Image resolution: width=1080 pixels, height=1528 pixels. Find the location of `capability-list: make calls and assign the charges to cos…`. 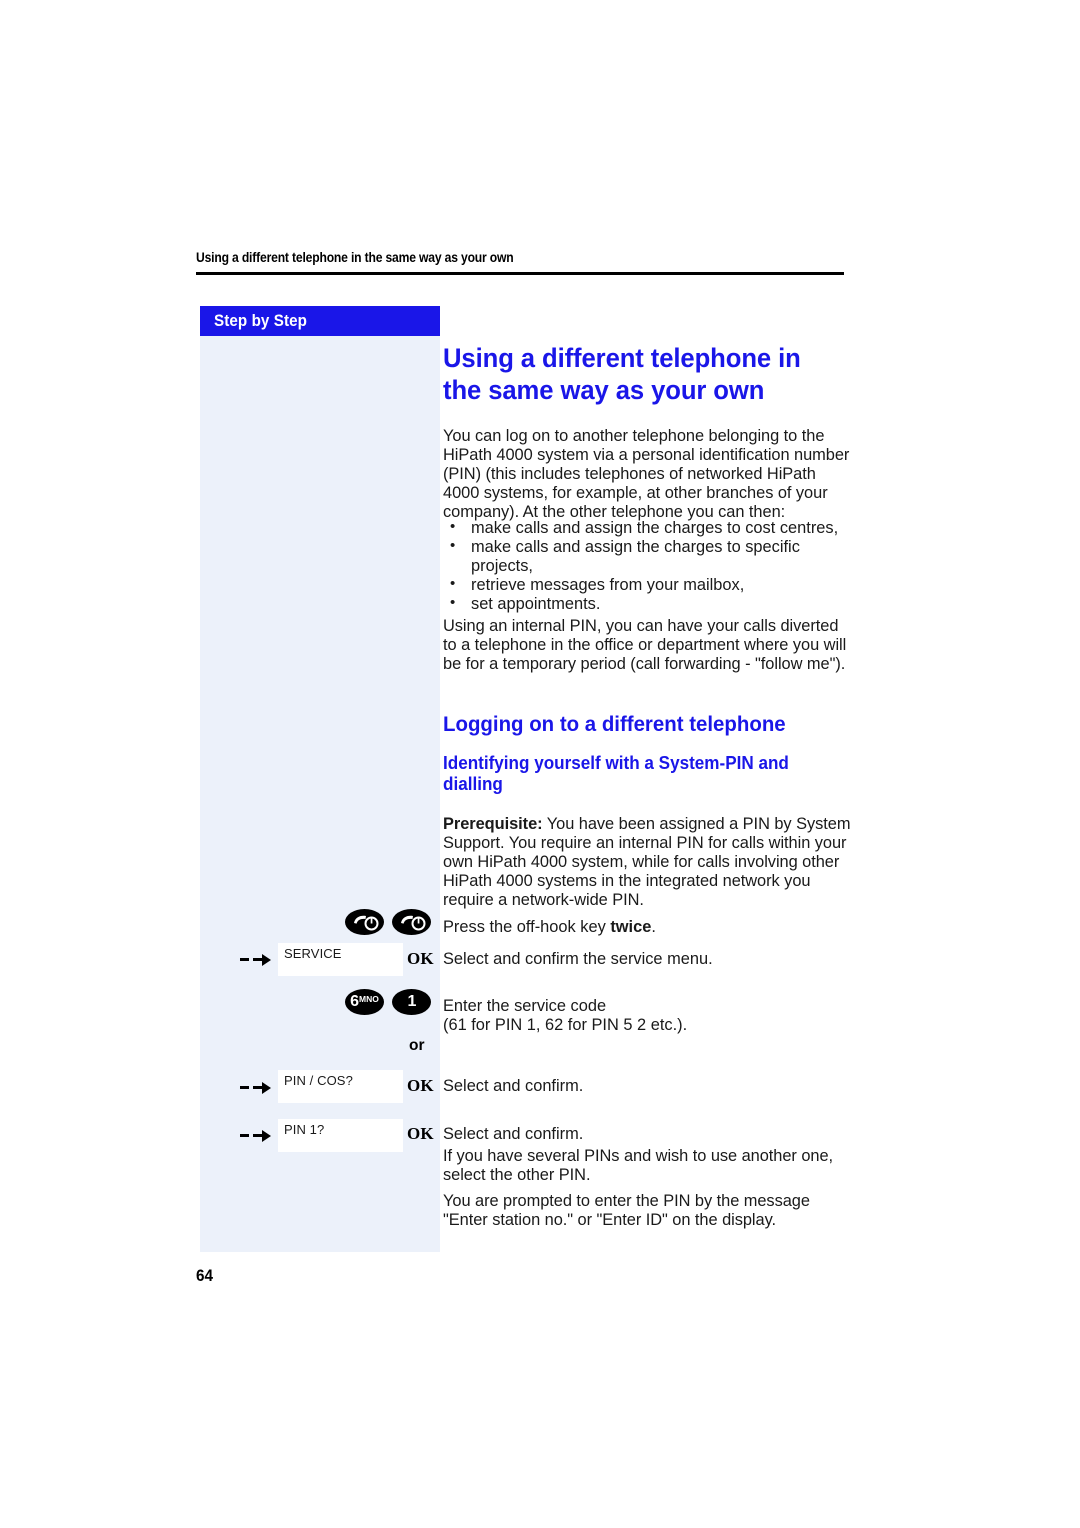

capability-list: make calls and assign the charges to cos… is located at coordinates (652, 566).